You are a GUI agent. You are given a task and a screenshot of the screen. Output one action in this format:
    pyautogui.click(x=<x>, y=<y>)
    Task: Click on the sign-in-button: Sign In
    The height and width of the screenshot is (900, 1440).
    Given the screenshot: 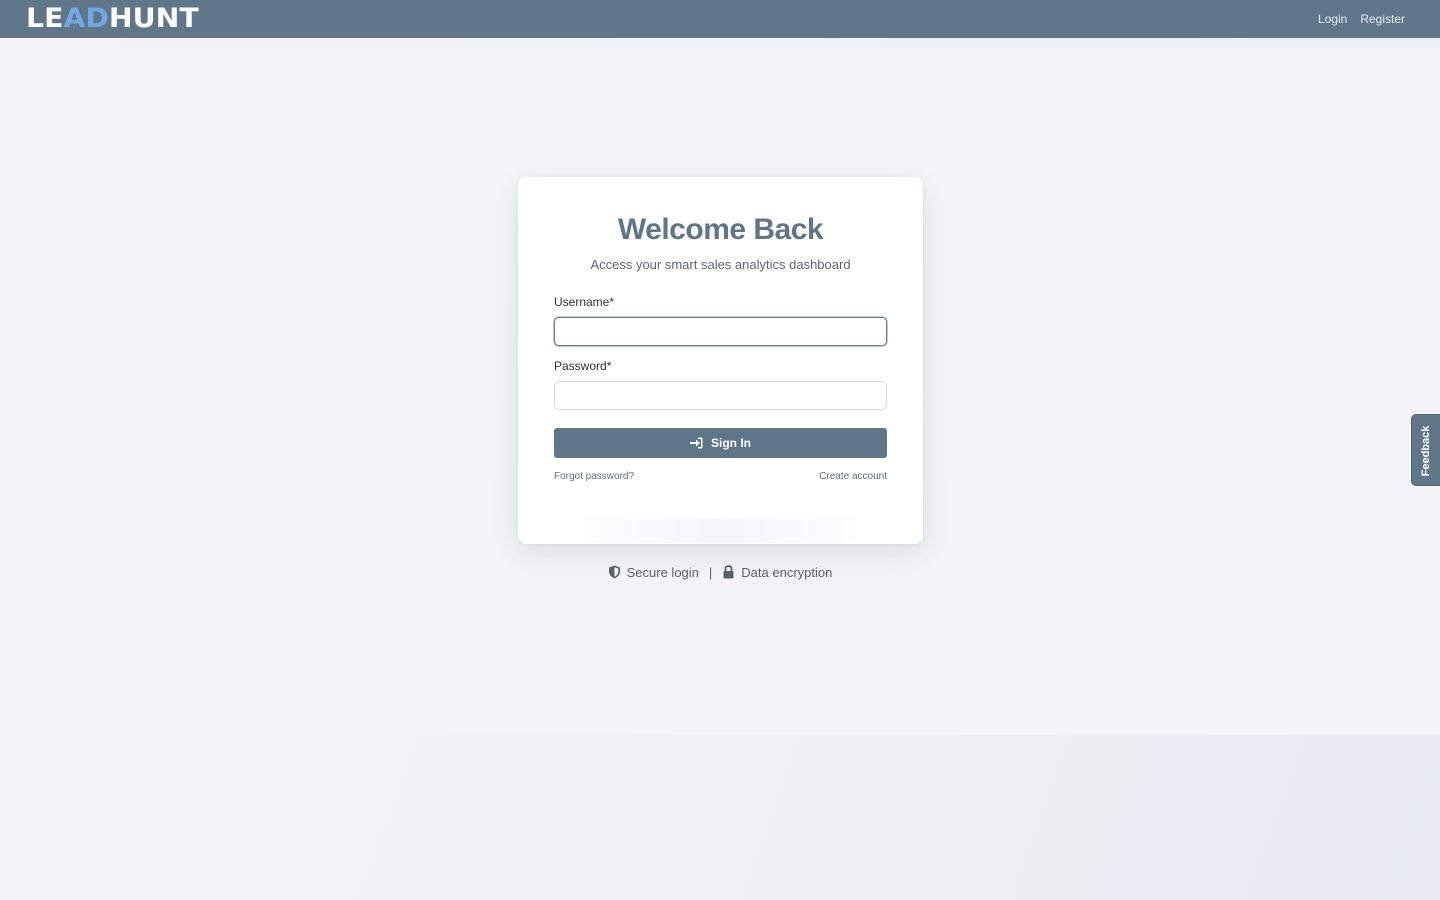 What is the action you would take?
    pyautogui.click(x=720, y=443)
    